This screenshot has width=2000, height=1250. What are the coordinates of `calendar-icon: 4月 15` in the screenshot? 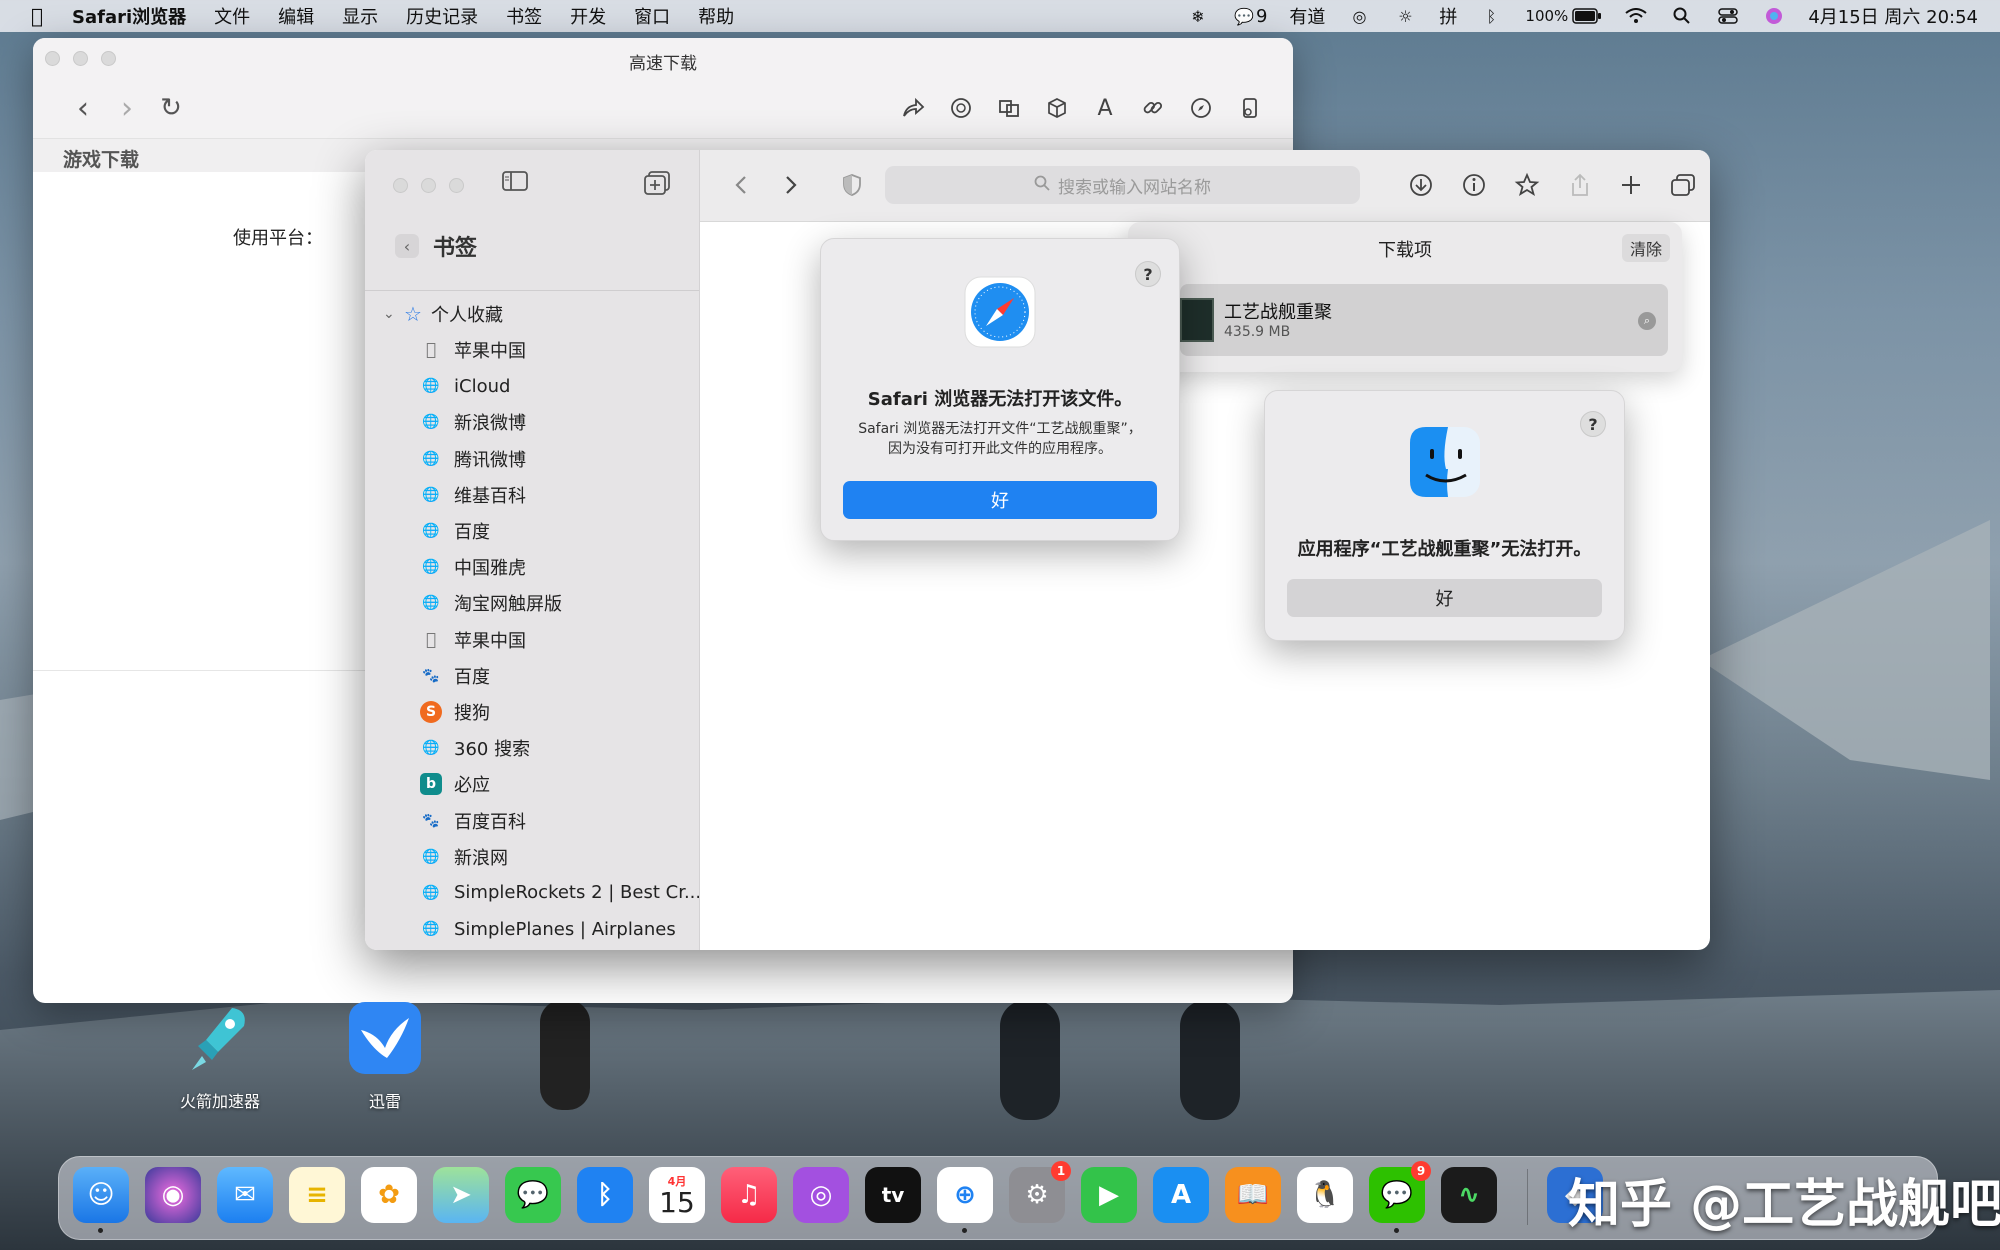 It's located at (677, 1195).